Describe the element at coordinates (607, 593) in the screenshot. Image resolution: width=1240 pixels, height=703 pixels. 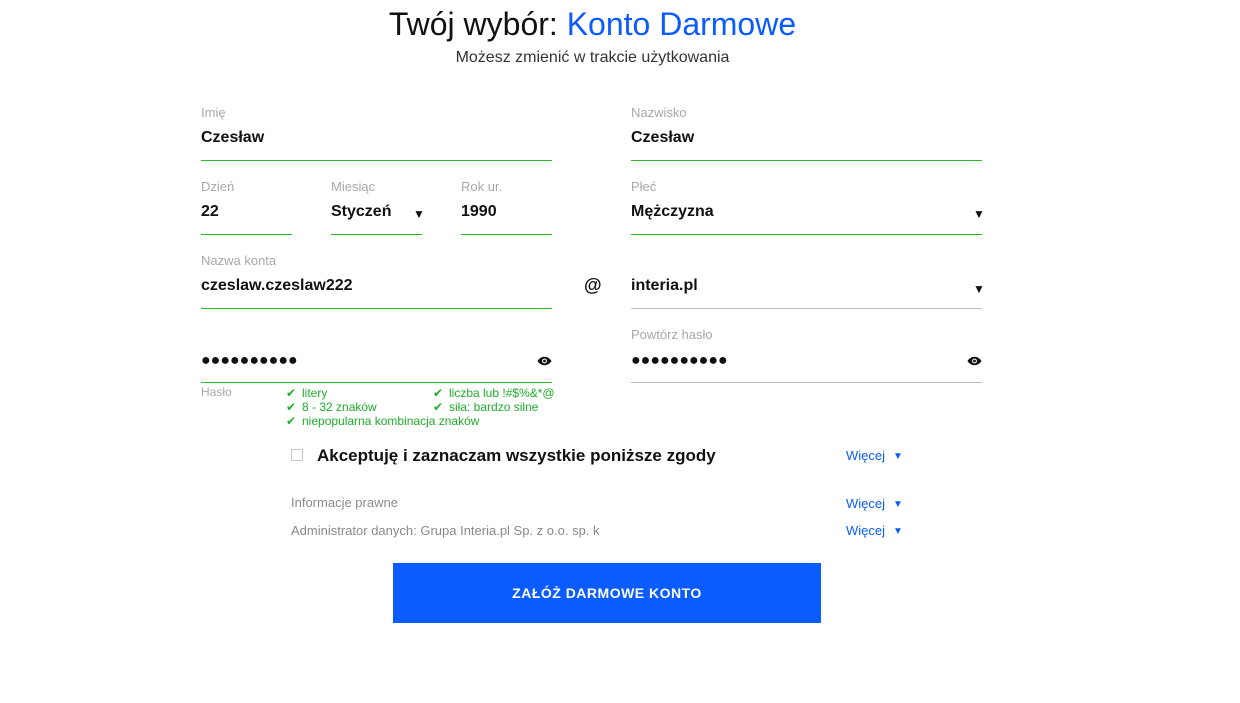
I see `create-free-account-button: ZAŁÓŻ DARMOWE KONTO` at that location.